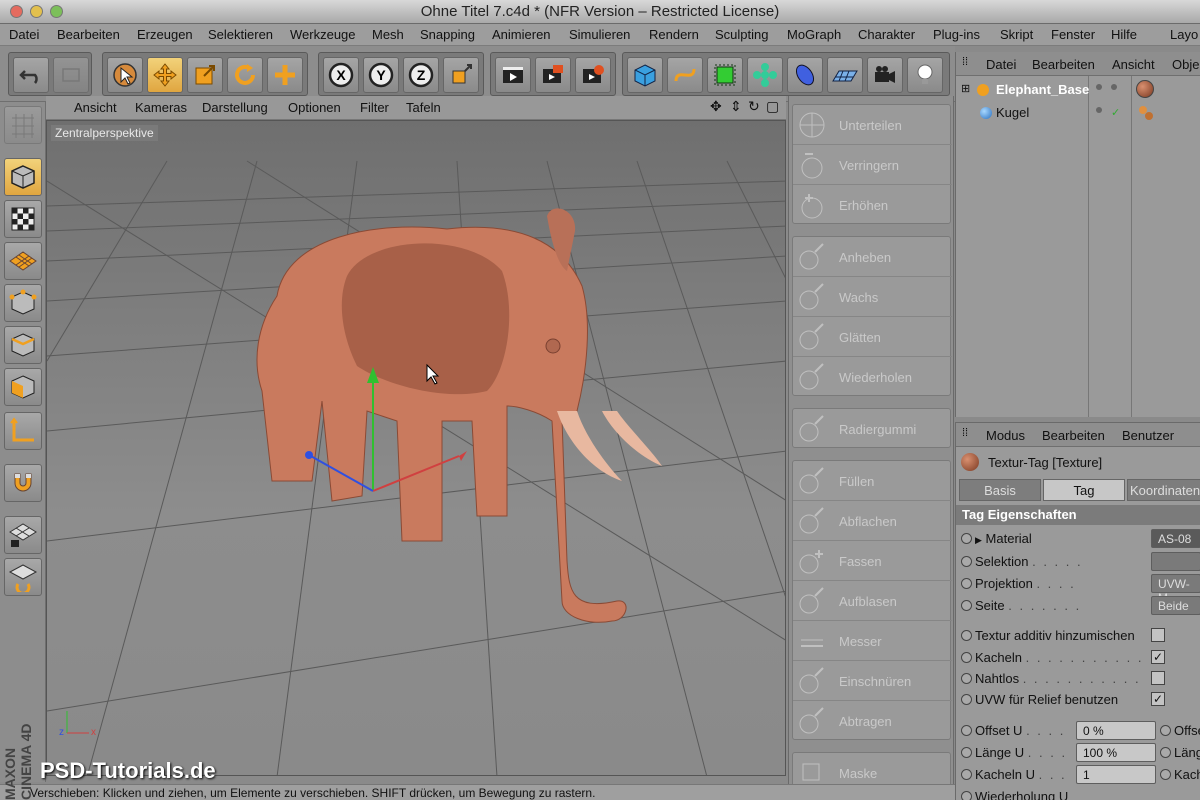  What do you see at coordinates (323, 34) in the screenshot?
I see `menu-werkzeuge: Werkzeuge` at bounding box center [323, 34].